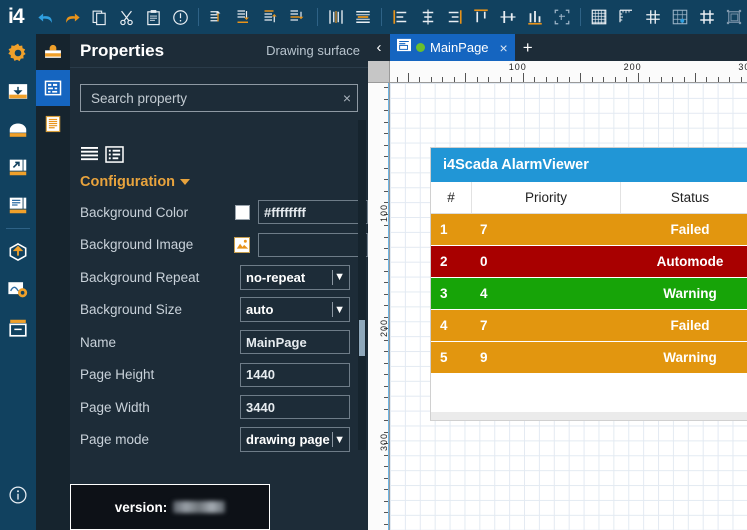  I want to click on name-input, so click(295, 342).